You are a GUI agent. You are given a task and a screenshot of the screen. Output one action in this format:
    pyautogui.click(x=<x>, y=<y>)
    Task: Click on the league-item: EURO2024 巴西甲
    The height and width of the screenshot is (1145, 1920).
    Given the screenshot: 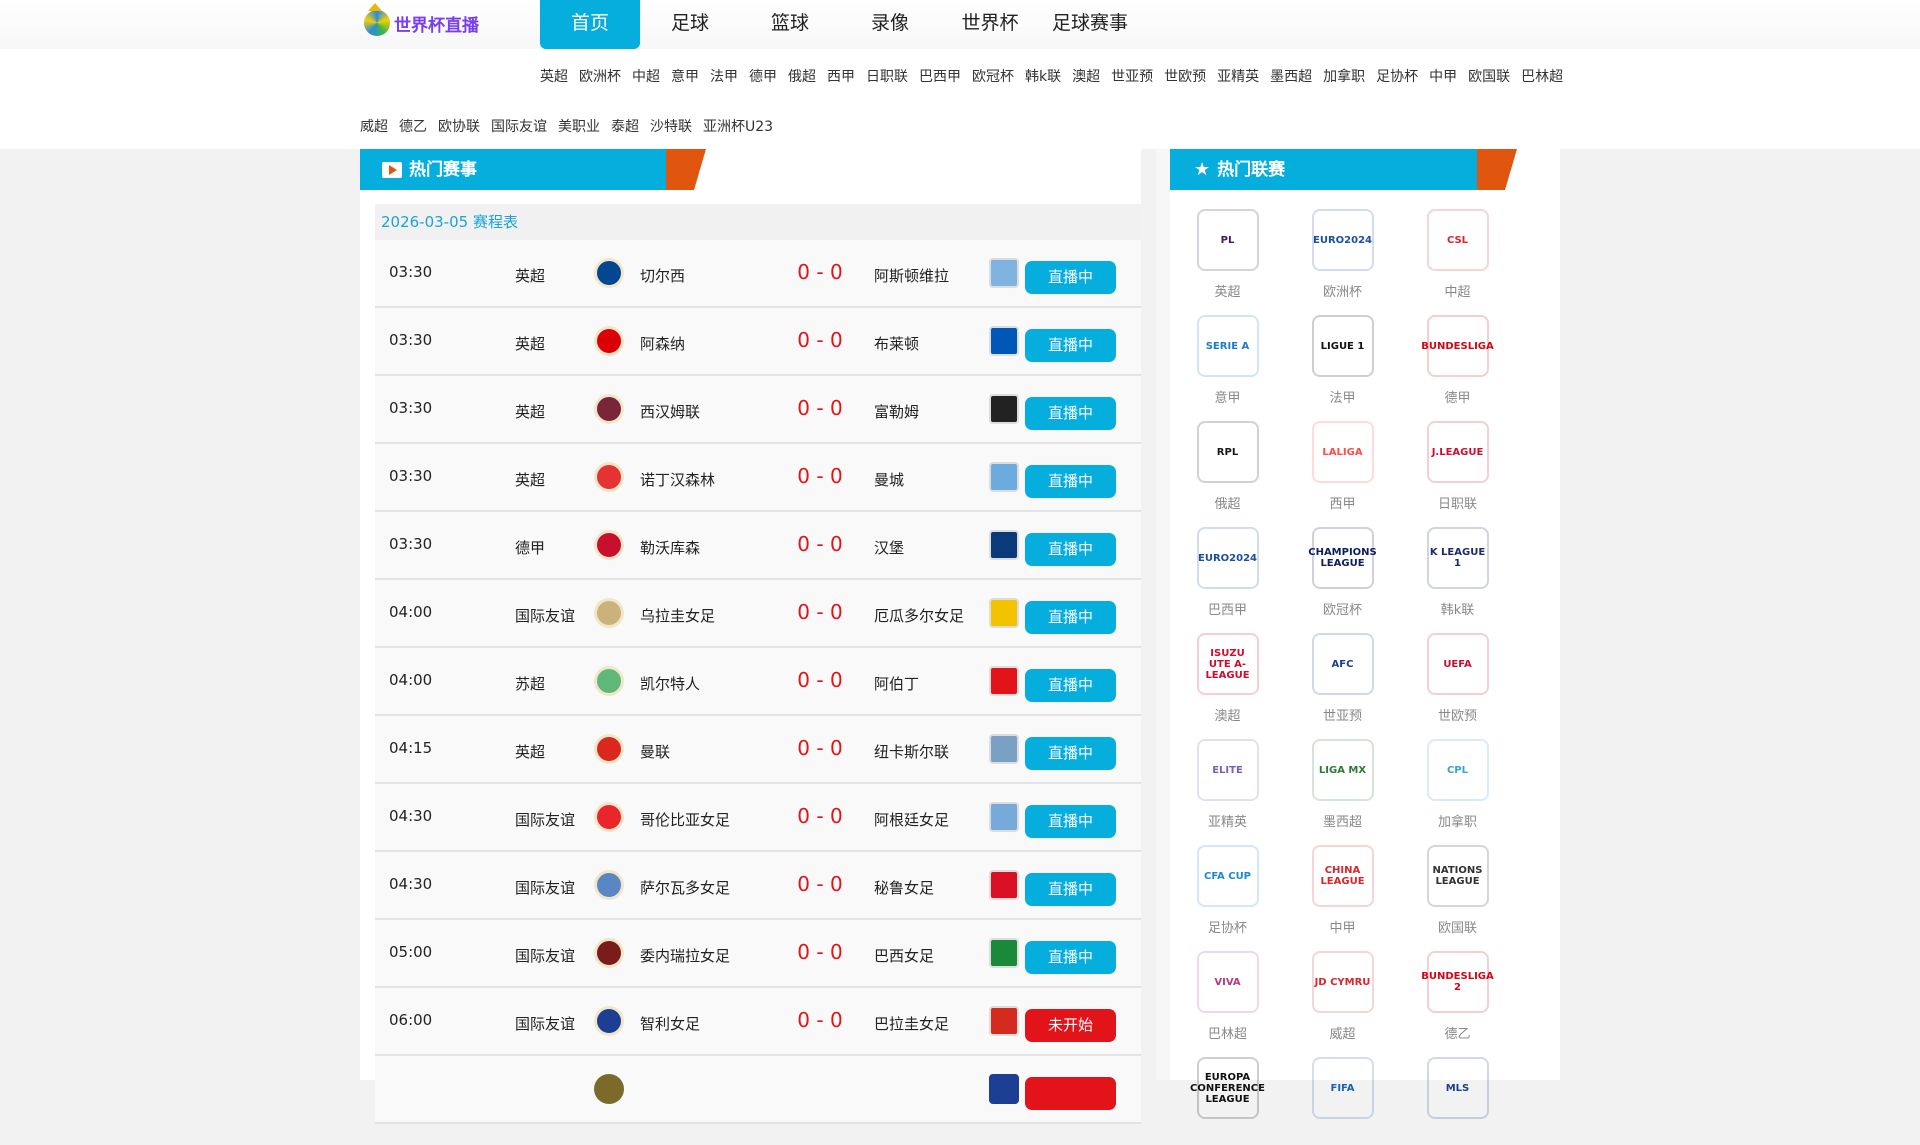 What is the action you would take?
    pyautogui.click(x=1227, y=572)
    